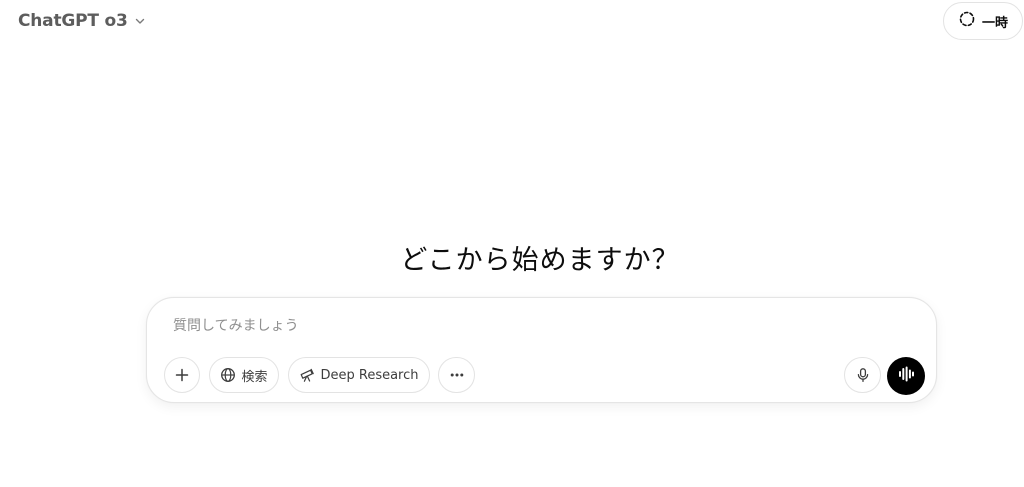 The height and width of the screenshot is (487, 1024). I want to click on temporary-chat-button: 一時, so click(983, 21).